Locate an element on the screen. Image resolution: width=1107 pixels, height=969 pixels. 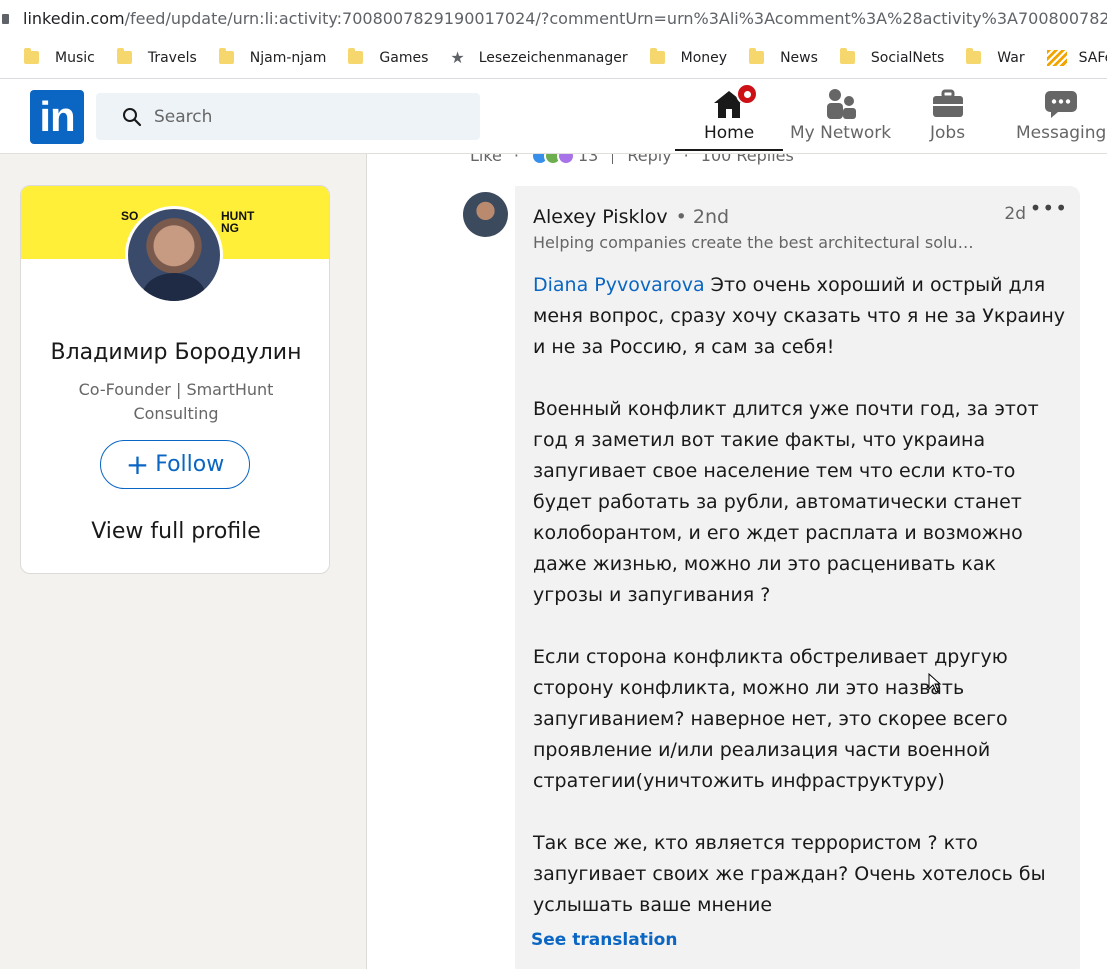
bookmark-safe: SAFe 5 for L is located at coordinates (1076, 57).